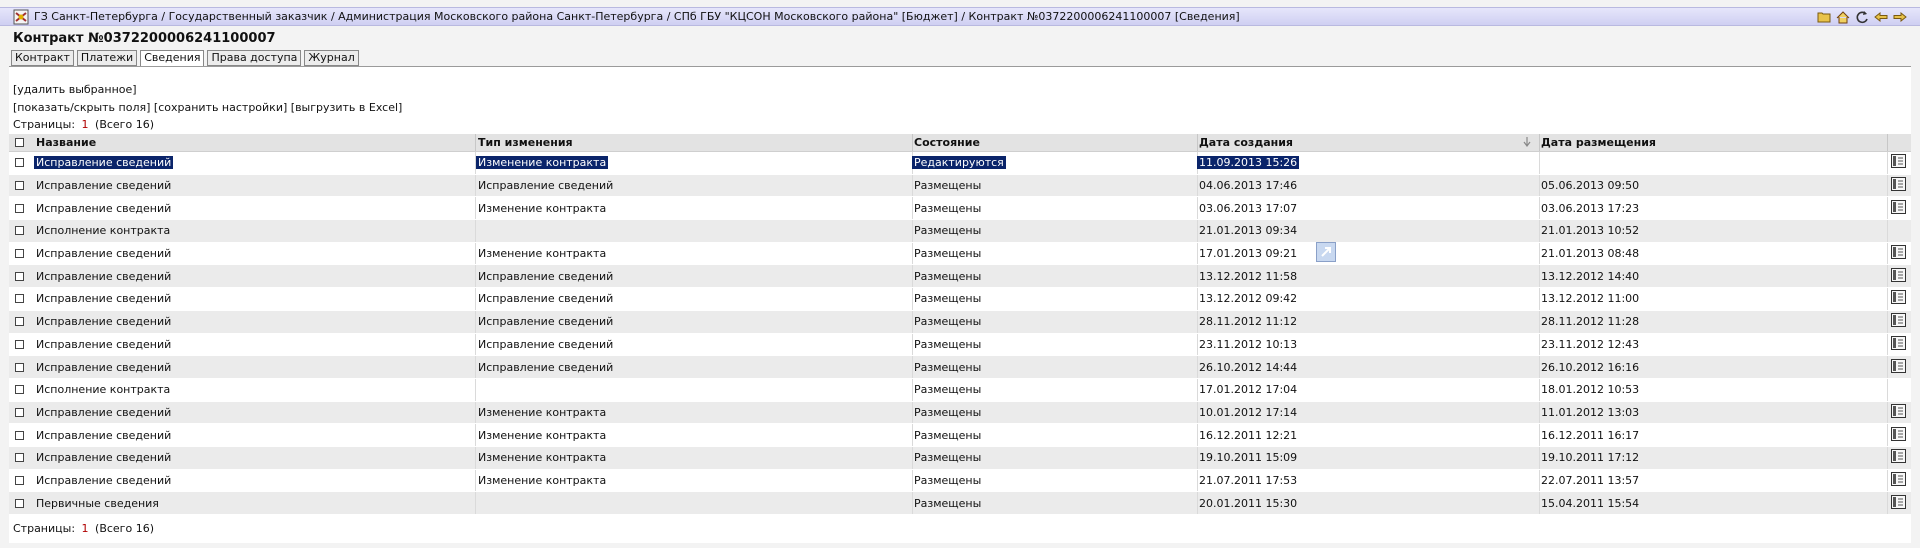  I want to click on open-link-icon, so click(1326, 252).